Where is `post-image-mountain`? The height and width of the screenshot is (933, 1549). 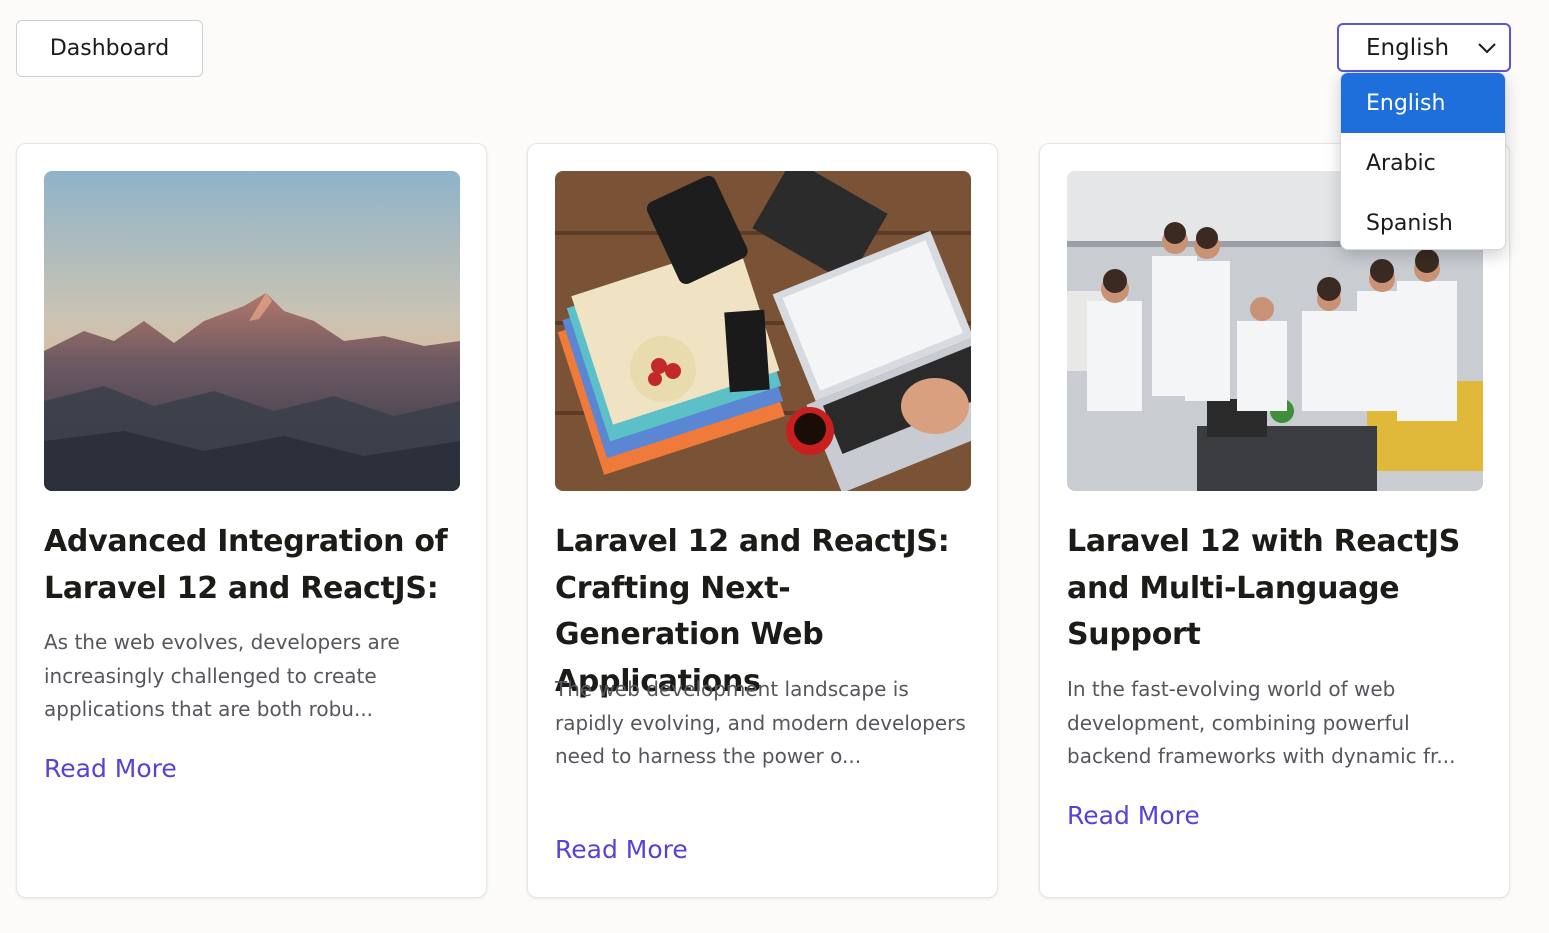
post-image-mountain is located at coordinates (252, 331).